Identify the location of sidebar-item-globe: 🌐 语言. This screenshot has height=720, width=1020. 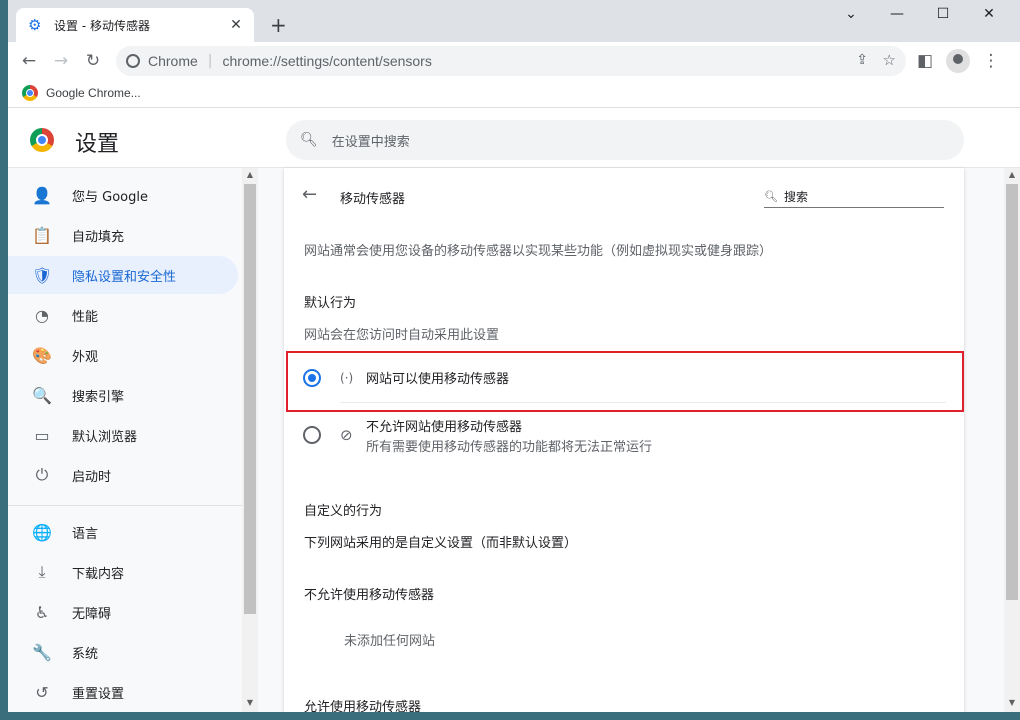
(123, 532).